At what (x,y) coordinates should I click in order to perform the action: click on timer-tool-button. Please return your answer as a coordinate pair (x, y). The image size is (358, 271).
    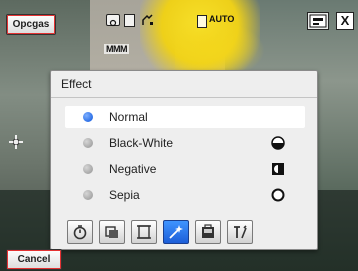
    Looking at the image, I should click on (80, 232).